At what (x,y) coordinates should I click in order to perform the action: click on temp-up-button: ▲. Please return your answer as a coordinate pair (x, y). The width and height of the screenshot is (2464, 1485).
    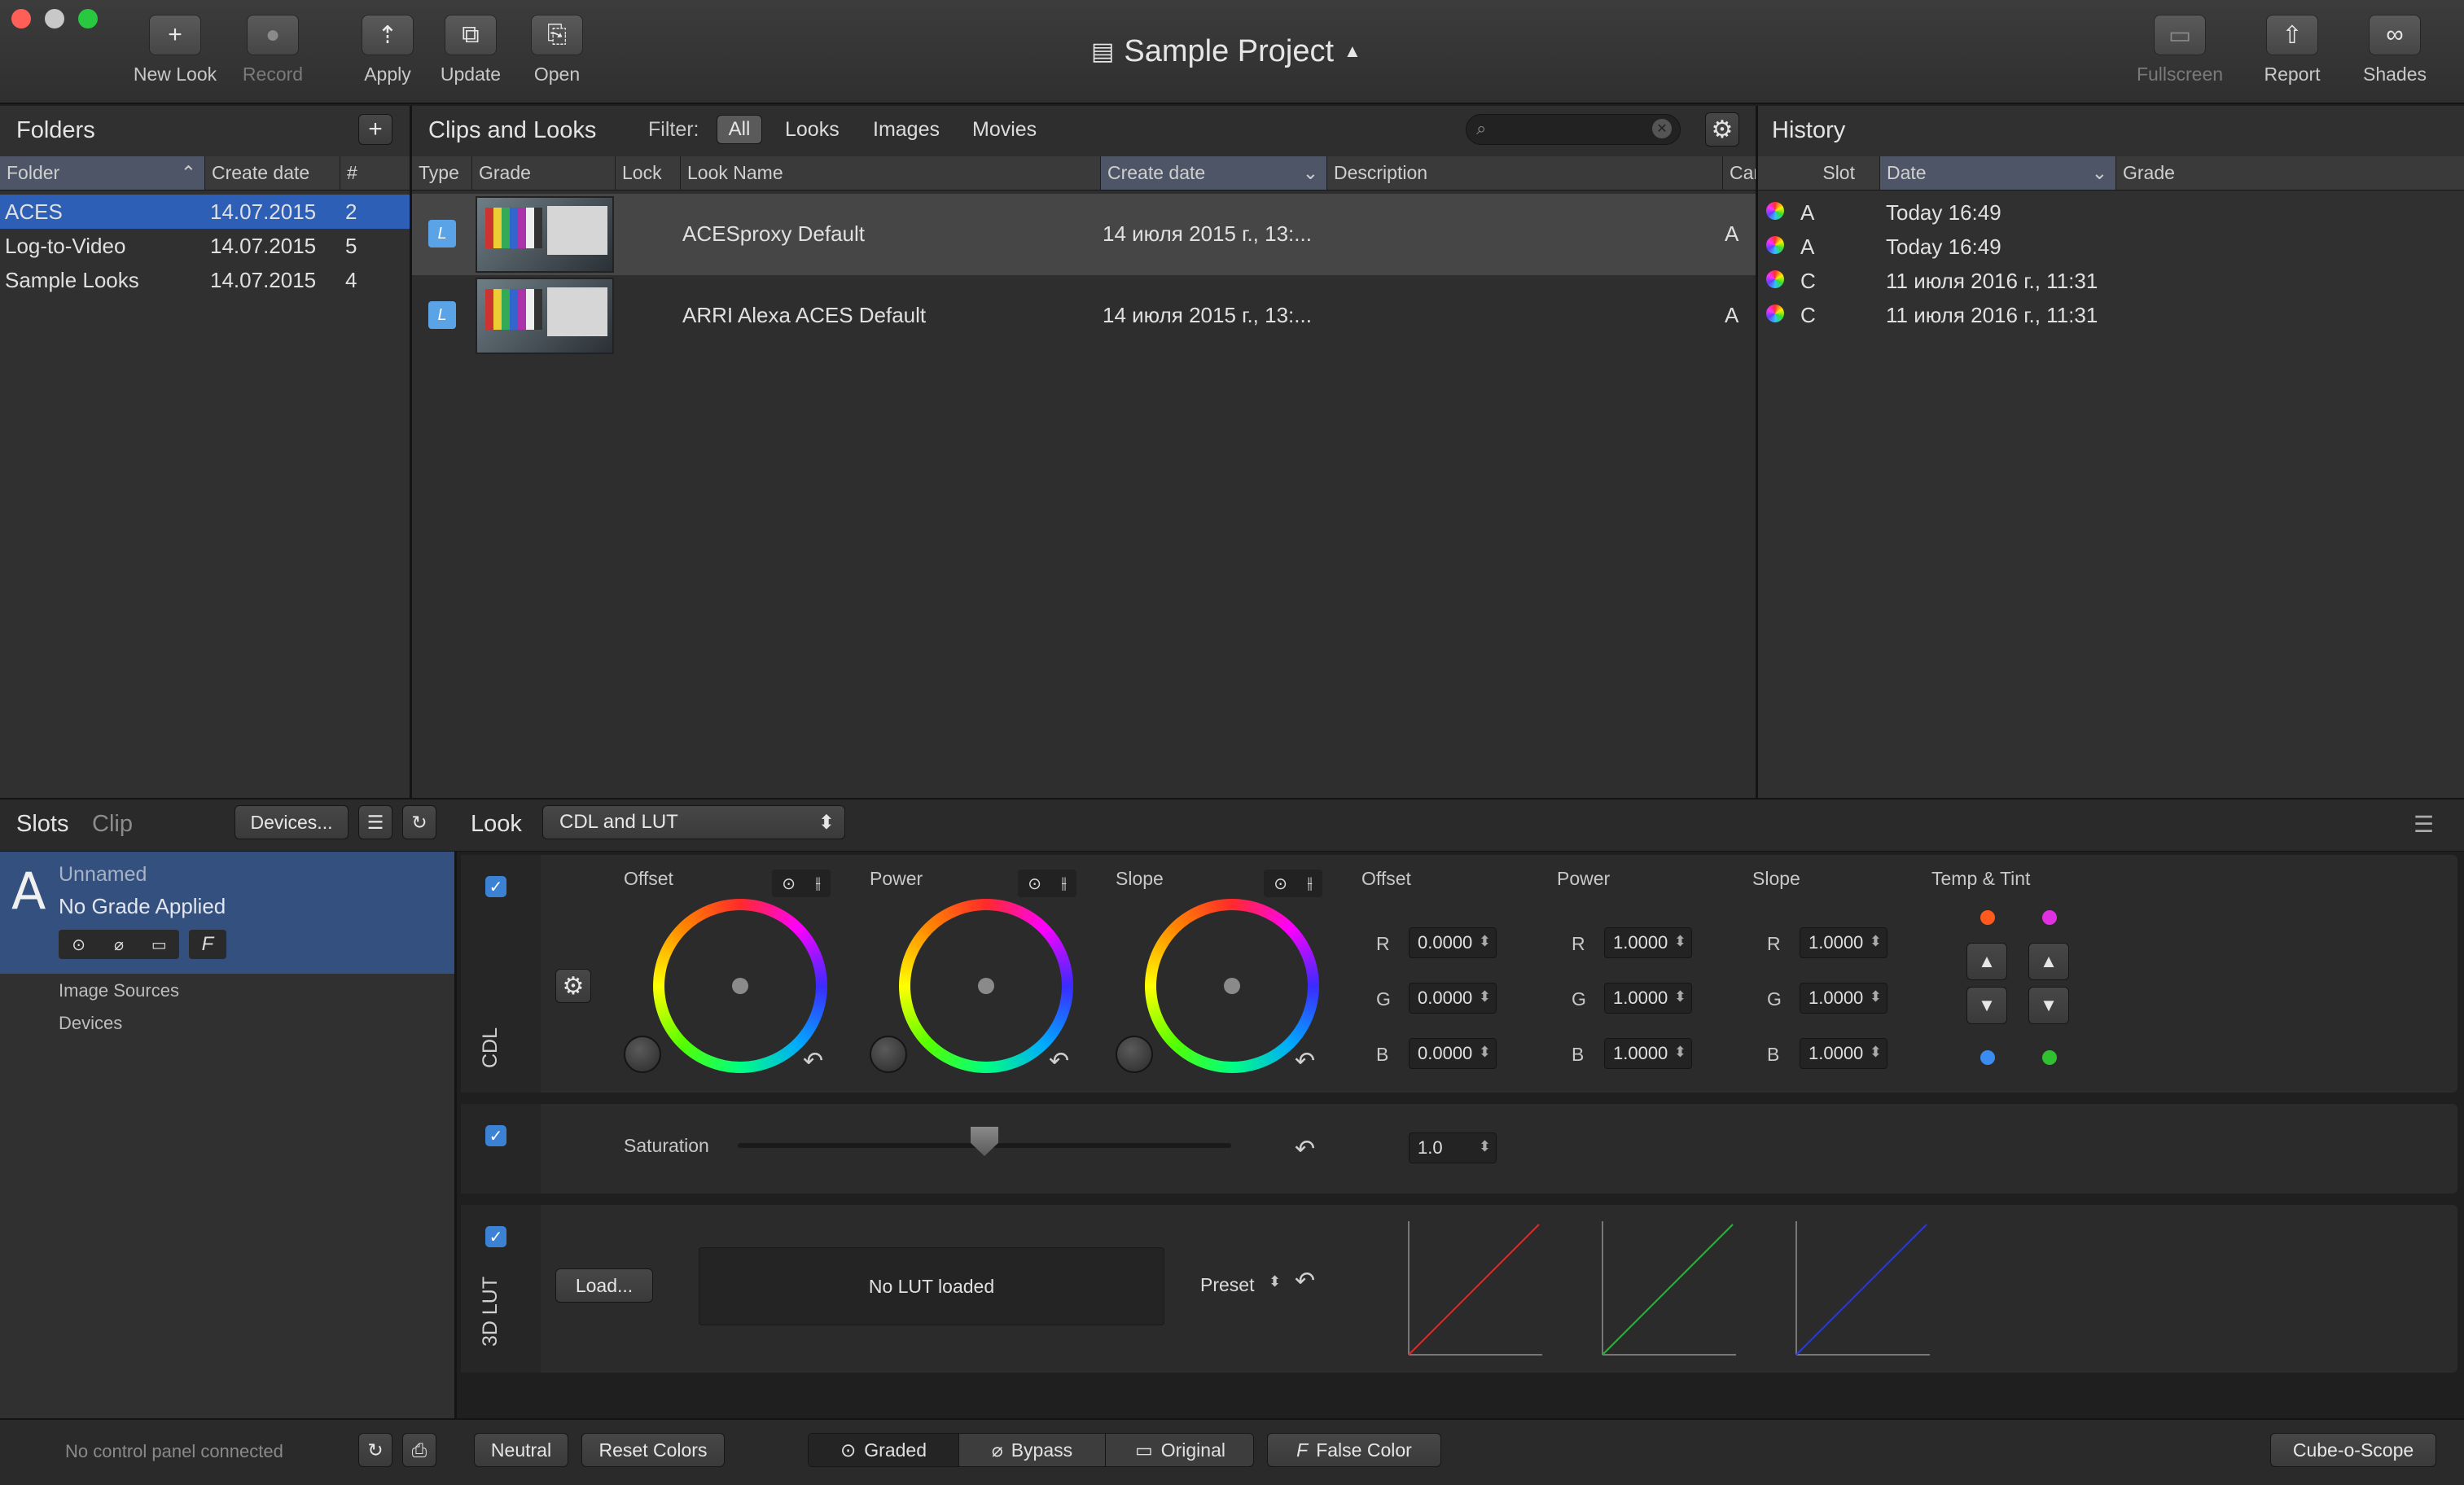
    Looking at the image, I should click on (1986, 962).